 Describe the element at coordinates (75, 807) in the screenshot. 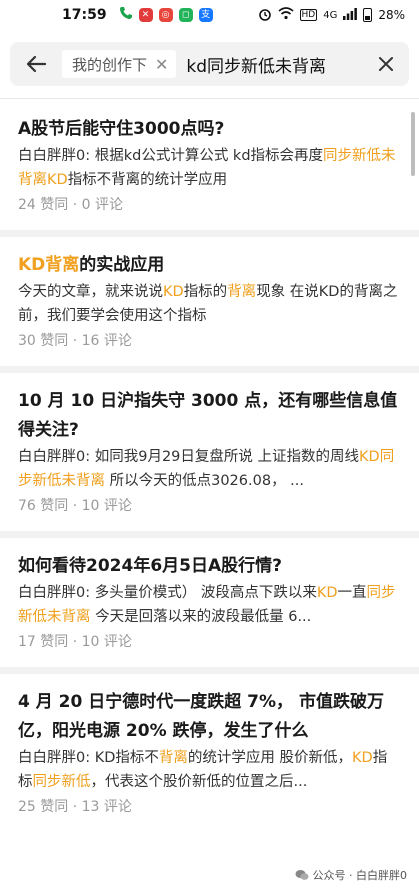

I see `result-meta: 25 赞同 · 13 评论` at that location.